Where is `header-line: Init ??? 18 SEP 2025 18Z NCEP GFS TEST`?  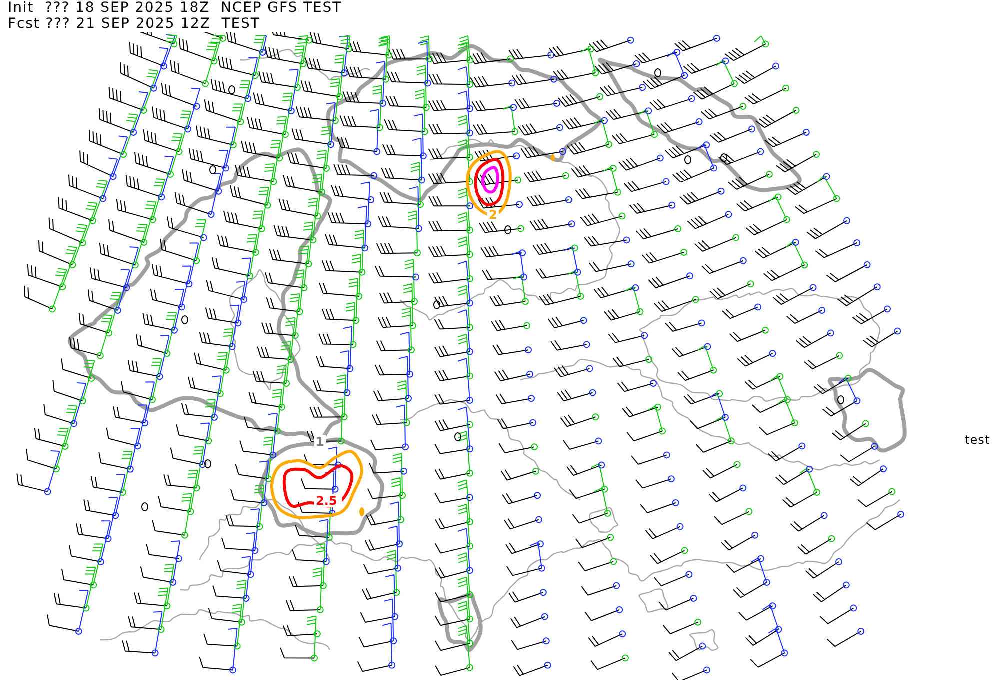 header-line: Init ??? 18 SEP 2025 18Z NCEP GFS TEST is located at coordinates (175, 8).